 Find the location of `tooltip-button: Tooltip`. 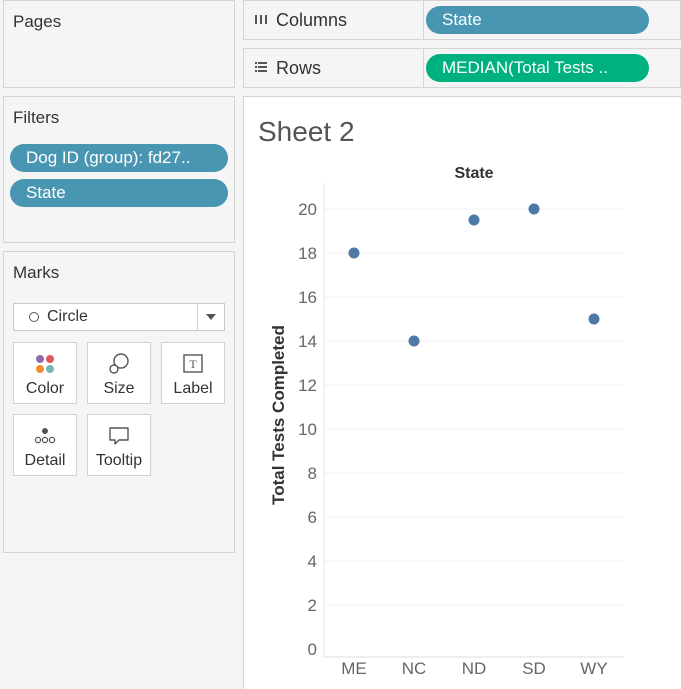

tooltip-button: Tooltip is located at coordinates (119, 445).